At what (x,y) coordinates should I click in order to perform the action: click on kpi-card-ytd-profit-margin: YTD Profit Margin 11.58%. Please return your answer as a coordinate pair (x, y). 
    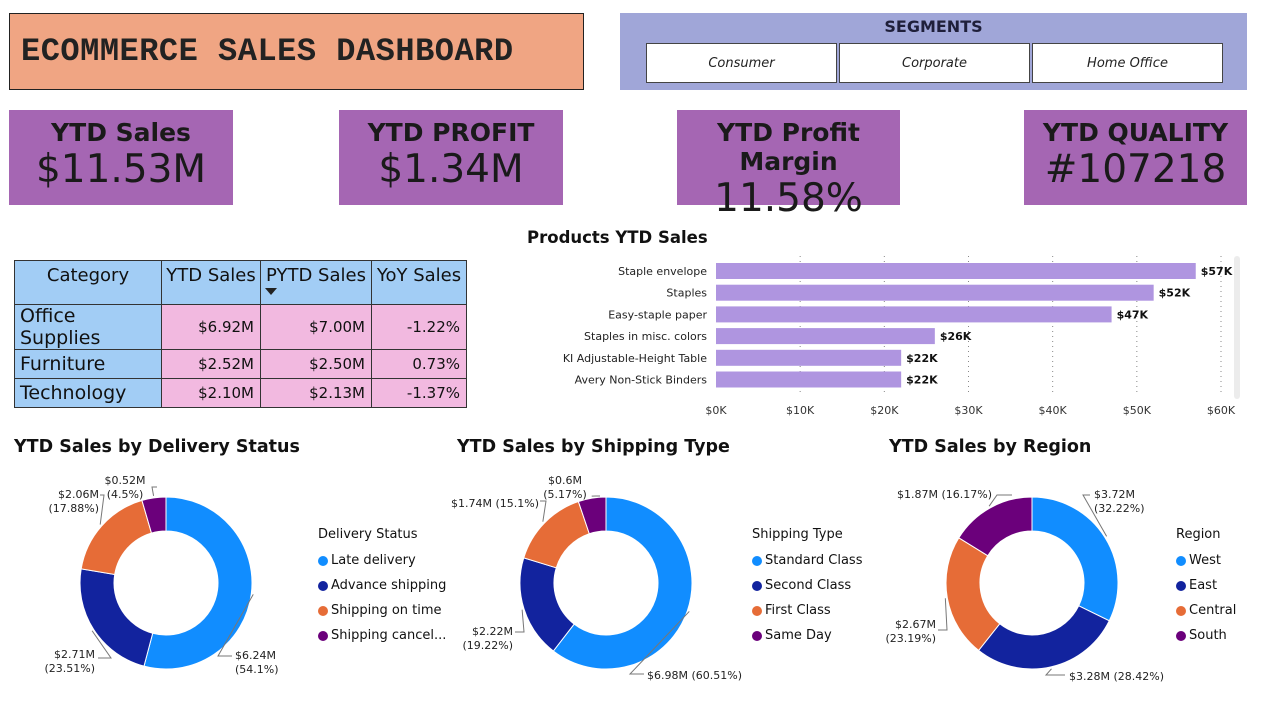
    Looking at the image, I should click on (788, 165).